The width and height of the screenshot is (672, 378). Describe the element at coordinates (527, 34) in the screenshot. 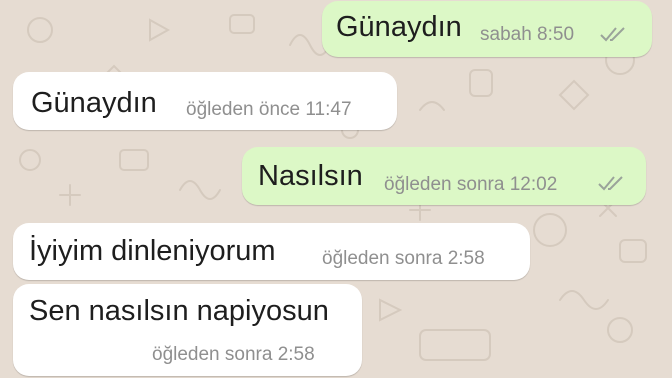

I see `message-timestamp: sabah 8:50` at that location.